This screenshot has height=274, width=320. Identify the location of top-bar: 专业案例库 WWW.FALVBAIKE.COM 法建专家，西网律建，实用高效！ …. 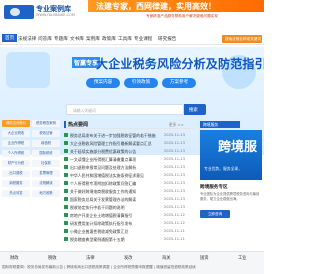
(132, 12).